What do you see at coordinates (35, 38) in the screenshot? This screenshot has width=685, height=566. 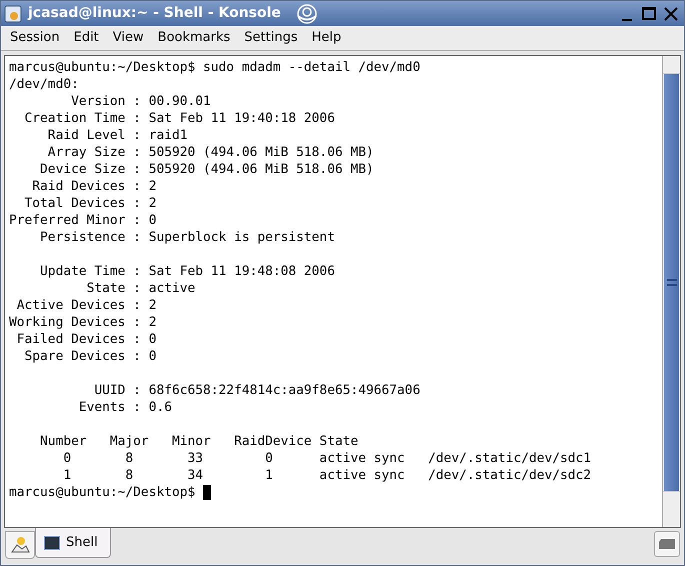 I see `menu-item: Session` at bounding box center [35, 38].